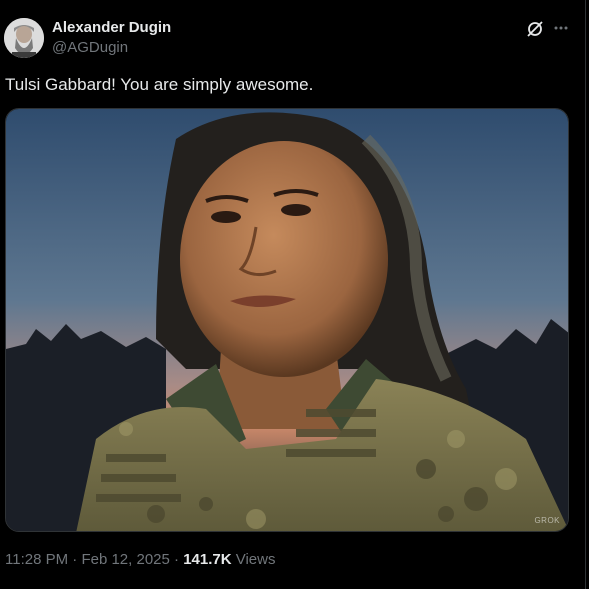 This screenshot has width=589, height=589. Describe the element at coordinates (561, 28) in the screenshot. I see `more-icon` at that location.